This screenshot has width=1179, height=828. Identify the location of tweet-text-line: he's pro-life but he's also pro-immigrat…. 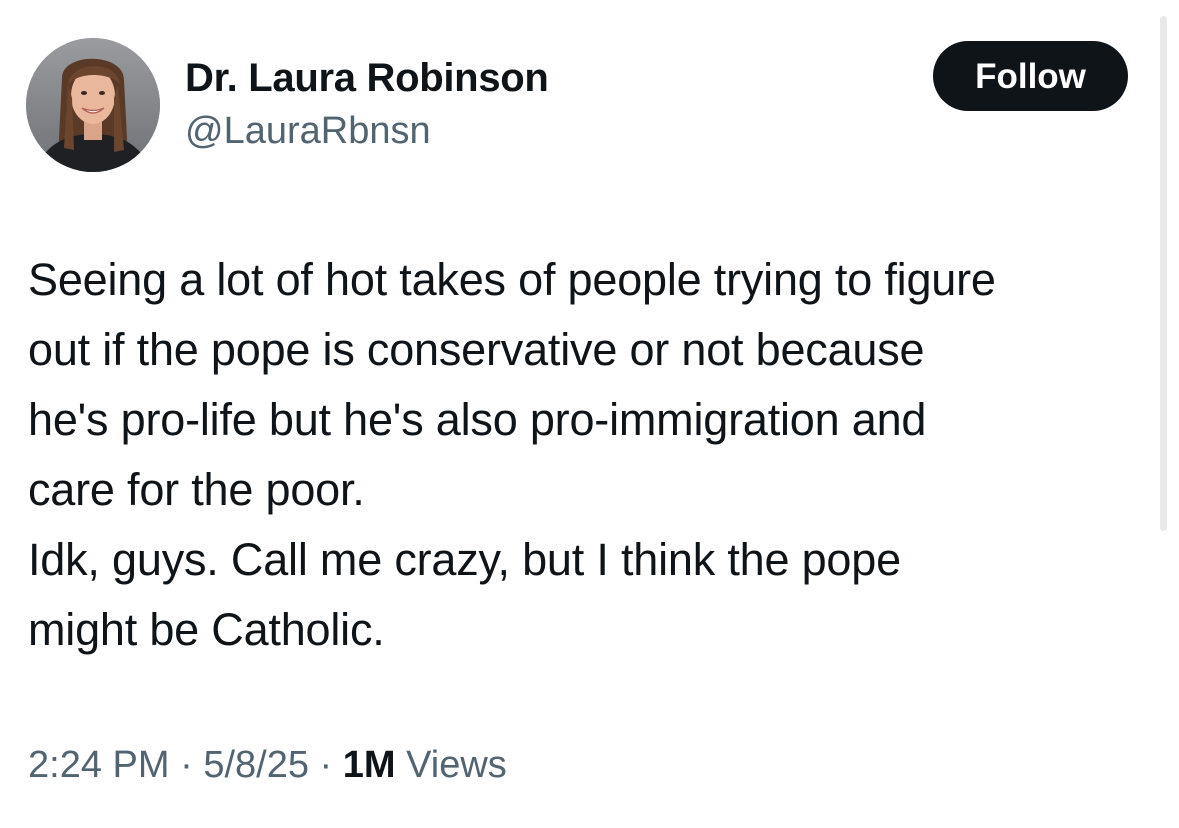
(477, 419).